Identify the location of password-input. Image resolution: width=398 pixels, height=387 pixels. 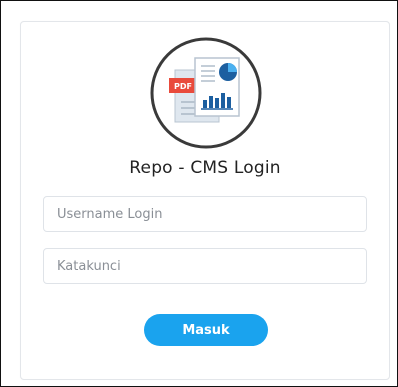
(205, 266).